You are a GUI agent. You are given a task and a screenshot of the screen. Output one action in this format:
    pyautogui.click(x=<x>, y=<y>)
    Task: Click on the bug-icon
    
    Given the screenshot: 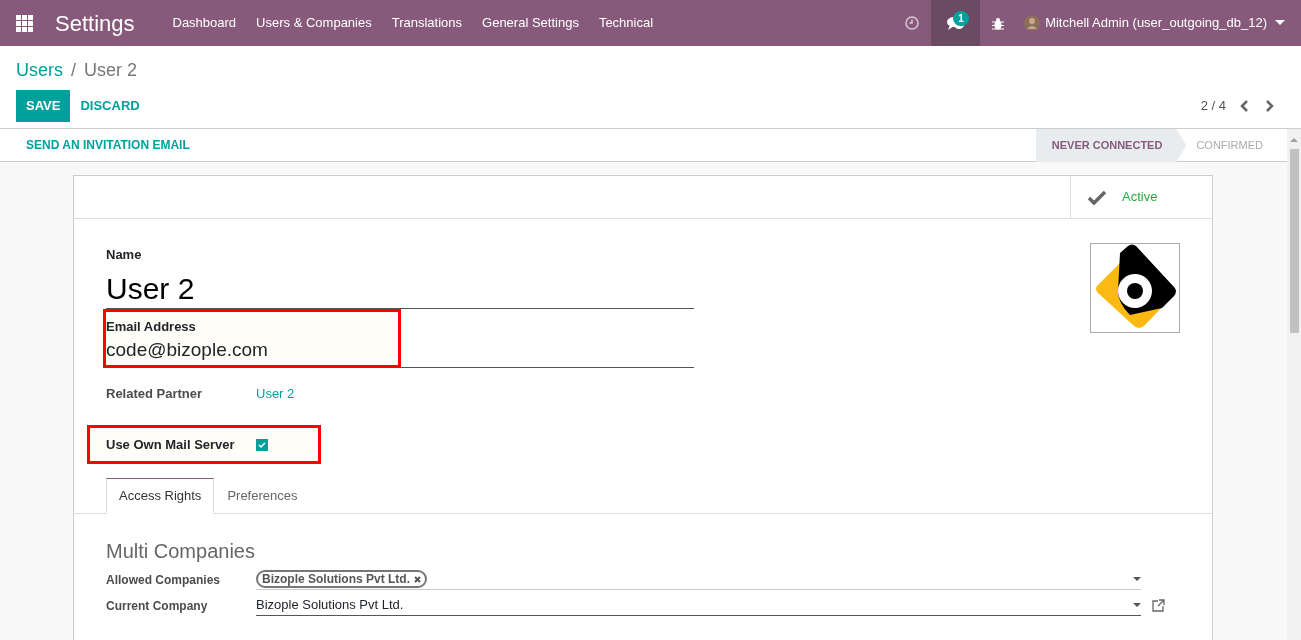 What is the action you would take?
    pyautogui.click(x=998, y=23)
    